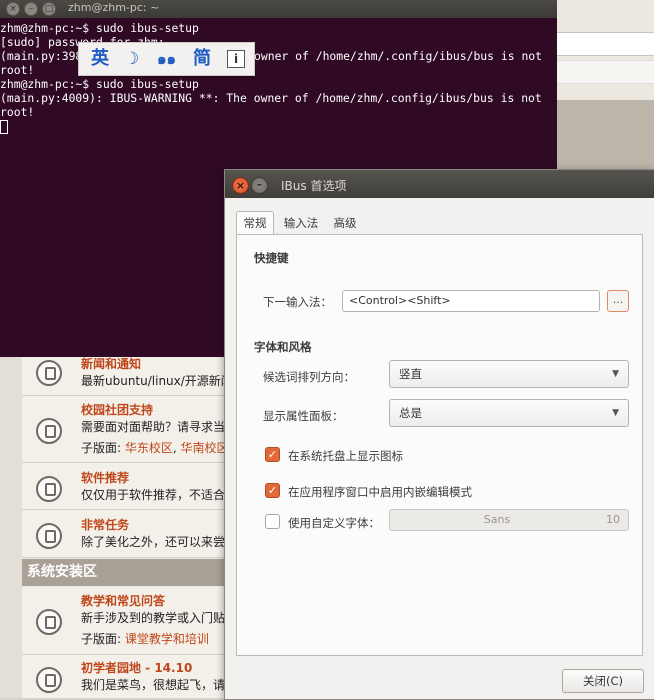 The height and width of the screenshot is (700, 654). I want to click on full-half-width-icon: ☽, so click(131, 59).